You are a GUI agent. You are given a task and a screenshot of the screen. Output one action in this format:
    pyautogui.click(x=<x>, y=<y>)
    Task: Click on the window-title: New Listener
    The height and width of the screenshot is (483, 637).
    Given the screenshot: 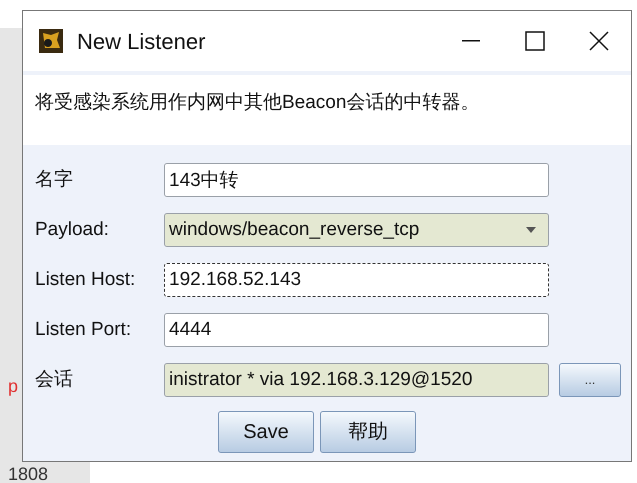 What is the action you would take?
    pyautogui.click(x=141, y=42)
    